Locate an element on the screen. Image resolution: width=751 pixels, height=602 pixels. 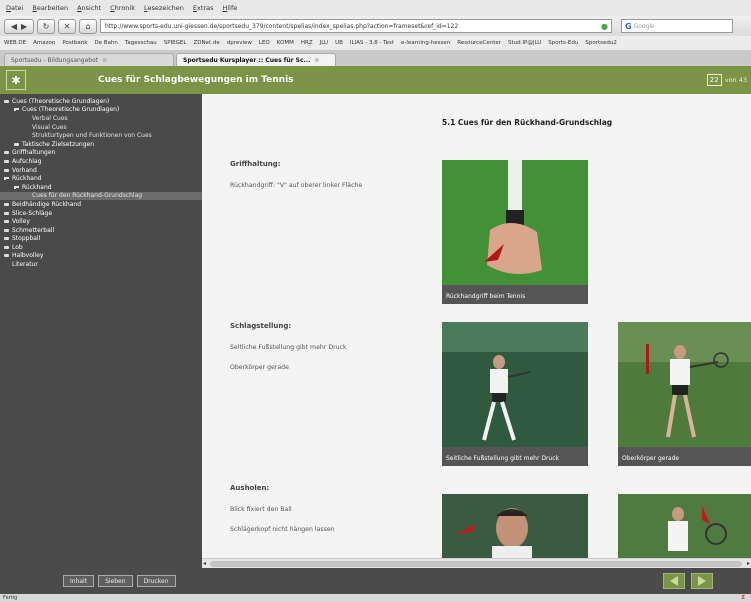
bookmark-item: Sportsedu2 is located at coordinates (601, 43).